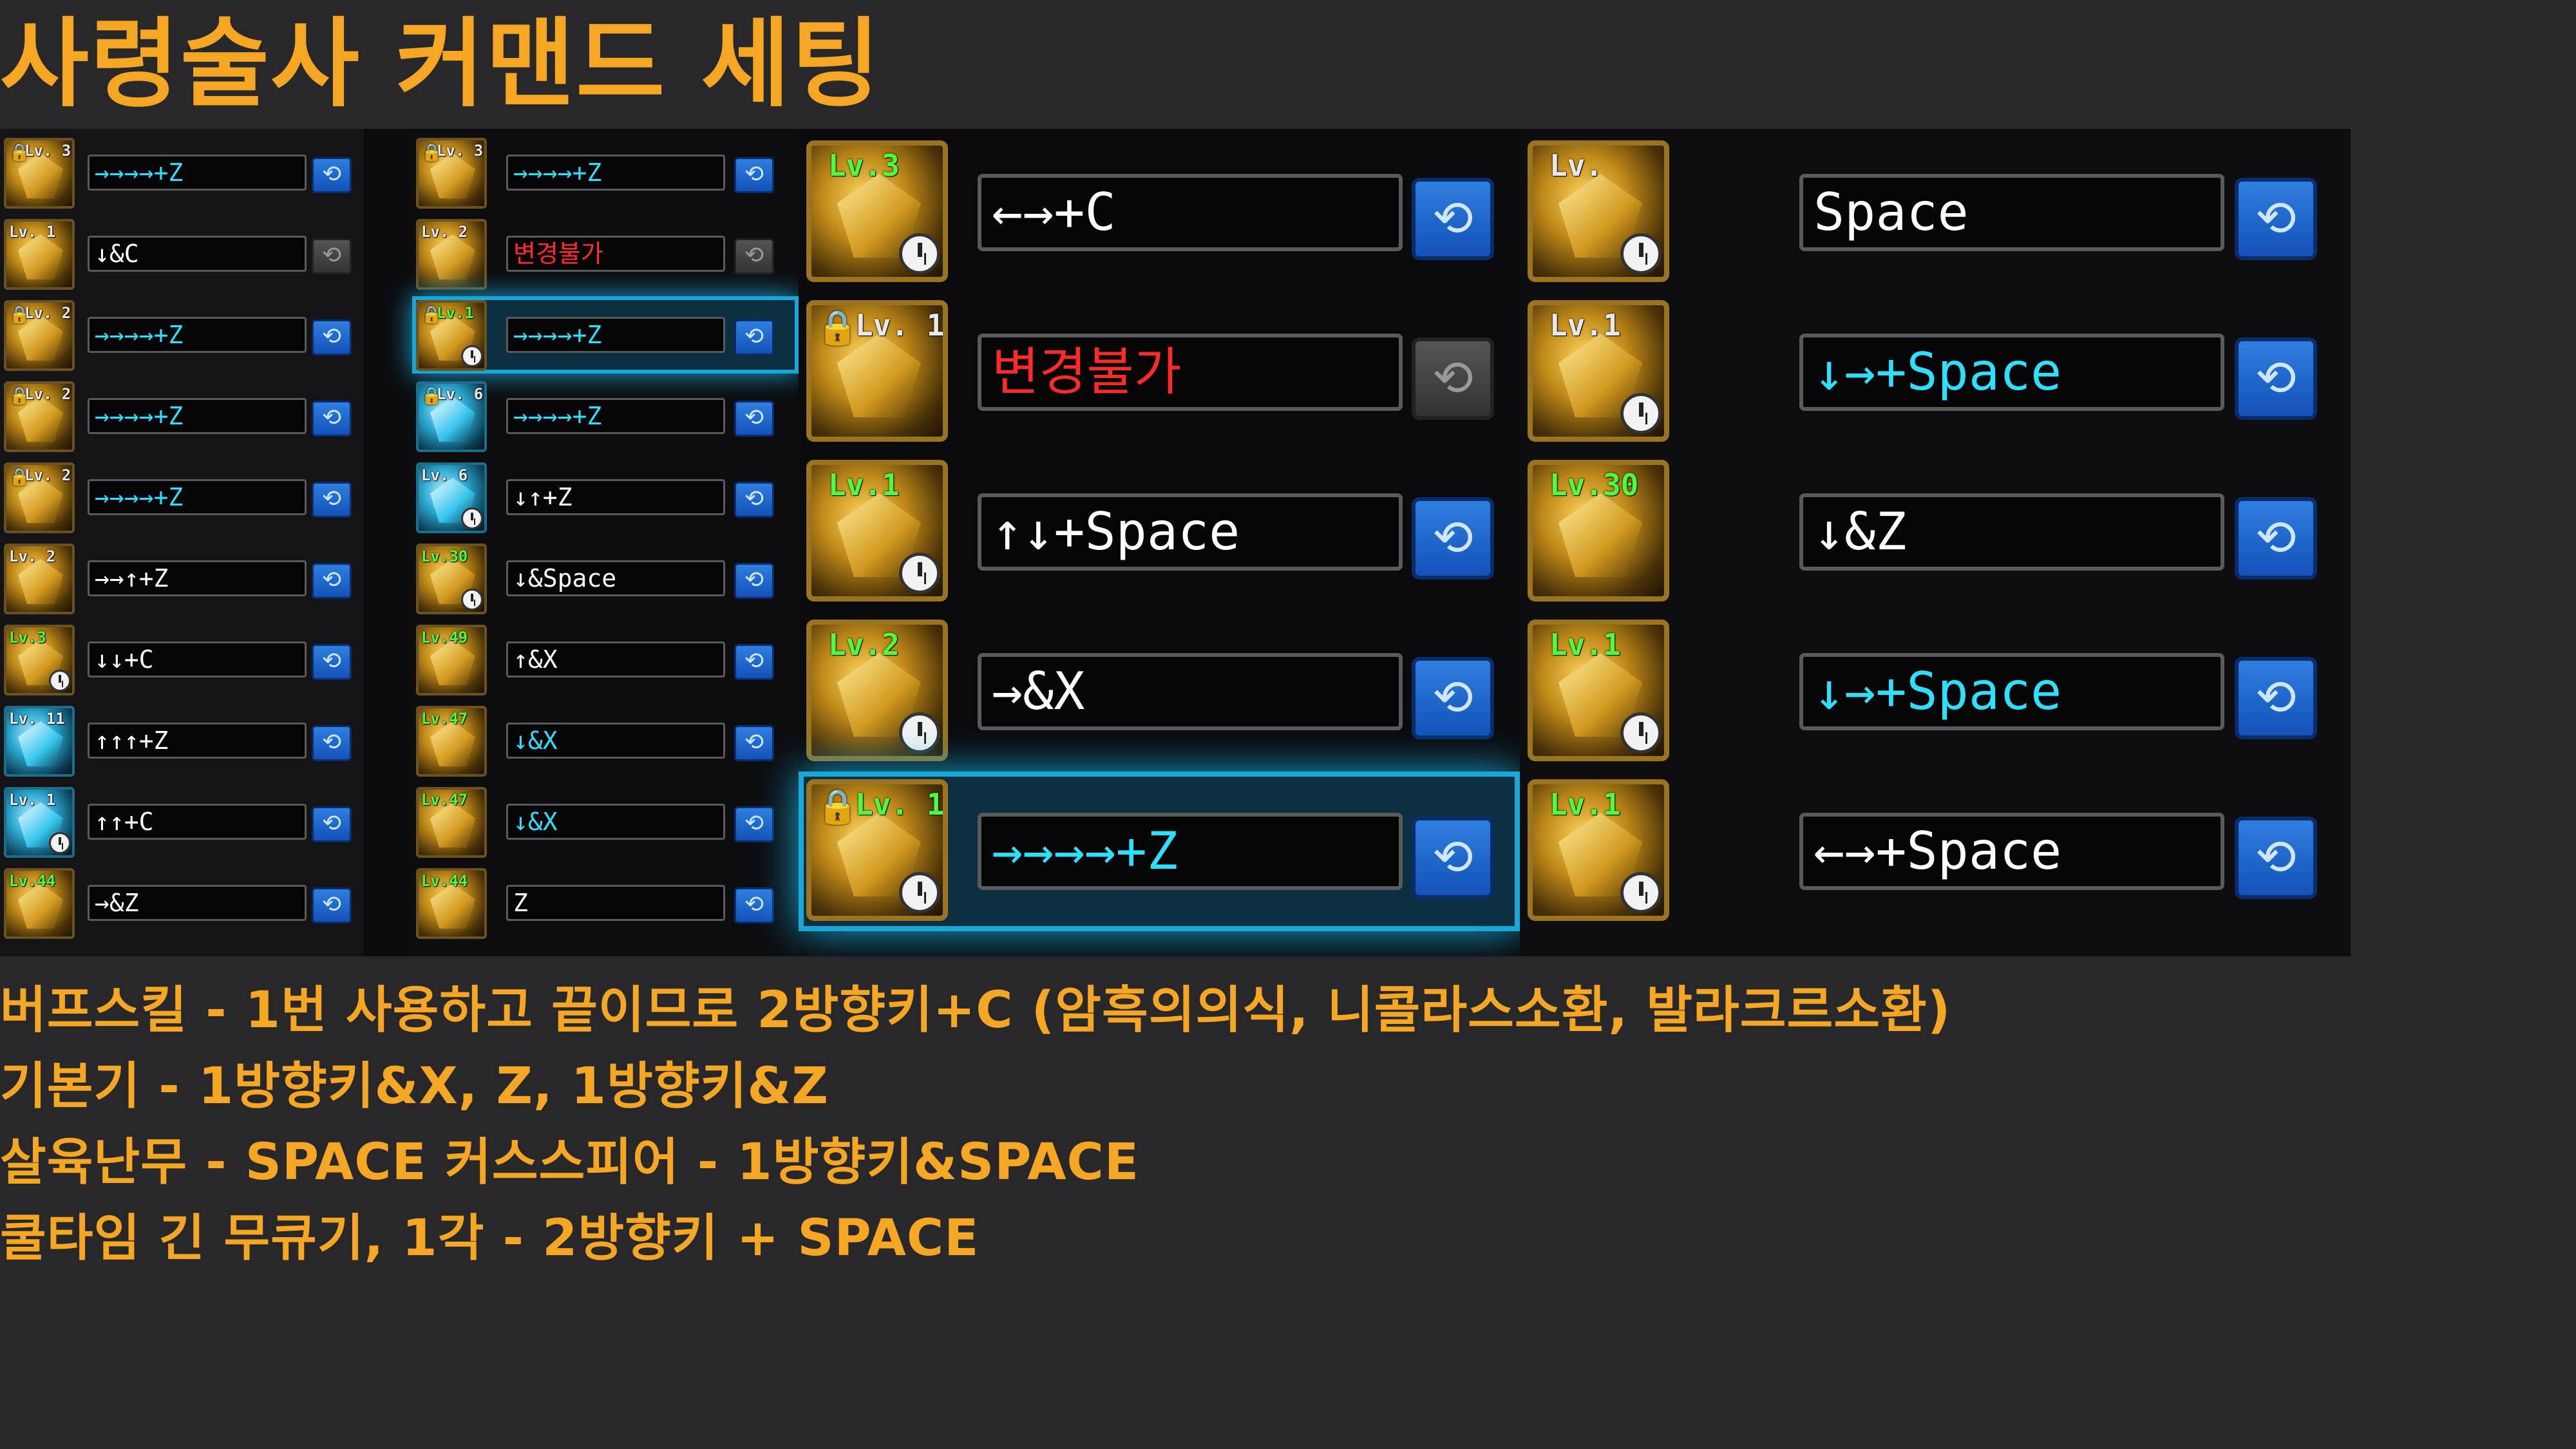  What do you see at coordinates (615, 497) in the screenshot?
I see `command-field: ↓↑+Z` at bounding box center [615, 497].